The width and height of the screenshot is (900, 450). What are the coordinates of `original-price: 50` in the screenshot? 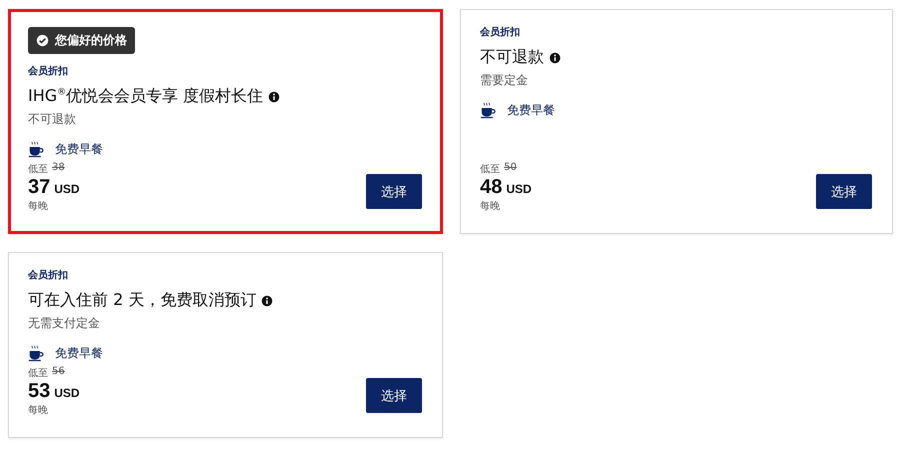 It's located at (510, 168).